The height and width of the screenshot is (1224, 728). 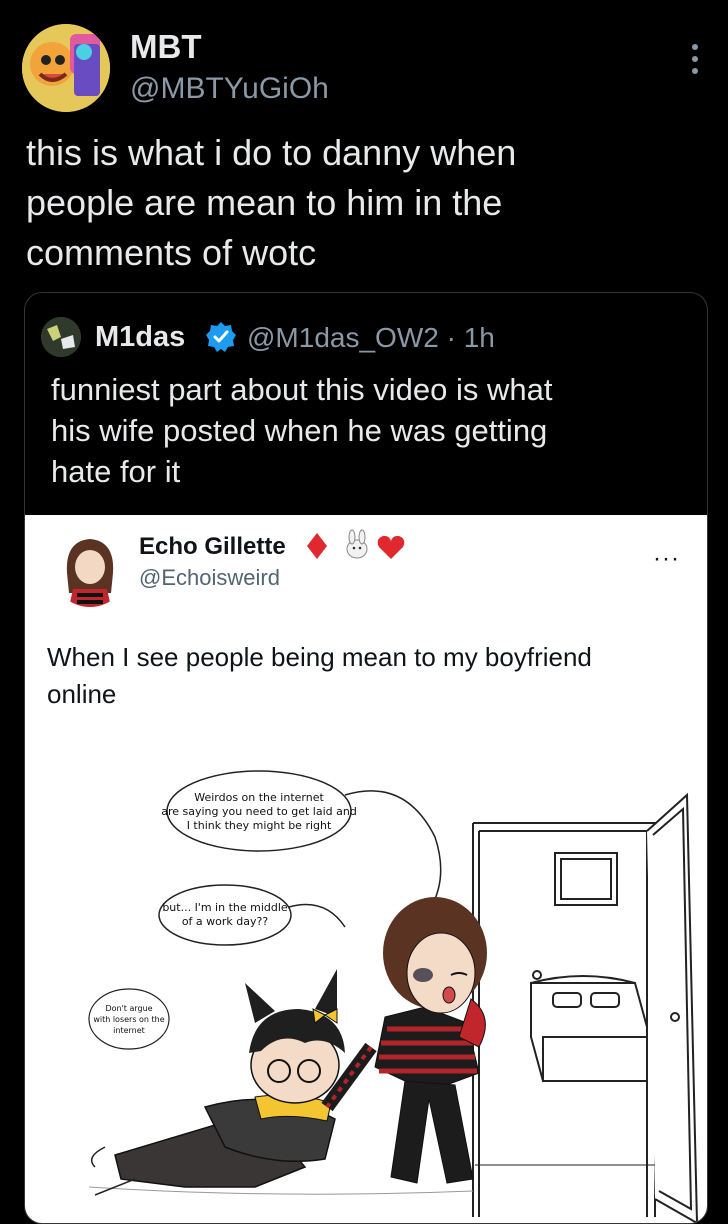 I want to click on verified-badge-icon, so click(x=221, y=337).